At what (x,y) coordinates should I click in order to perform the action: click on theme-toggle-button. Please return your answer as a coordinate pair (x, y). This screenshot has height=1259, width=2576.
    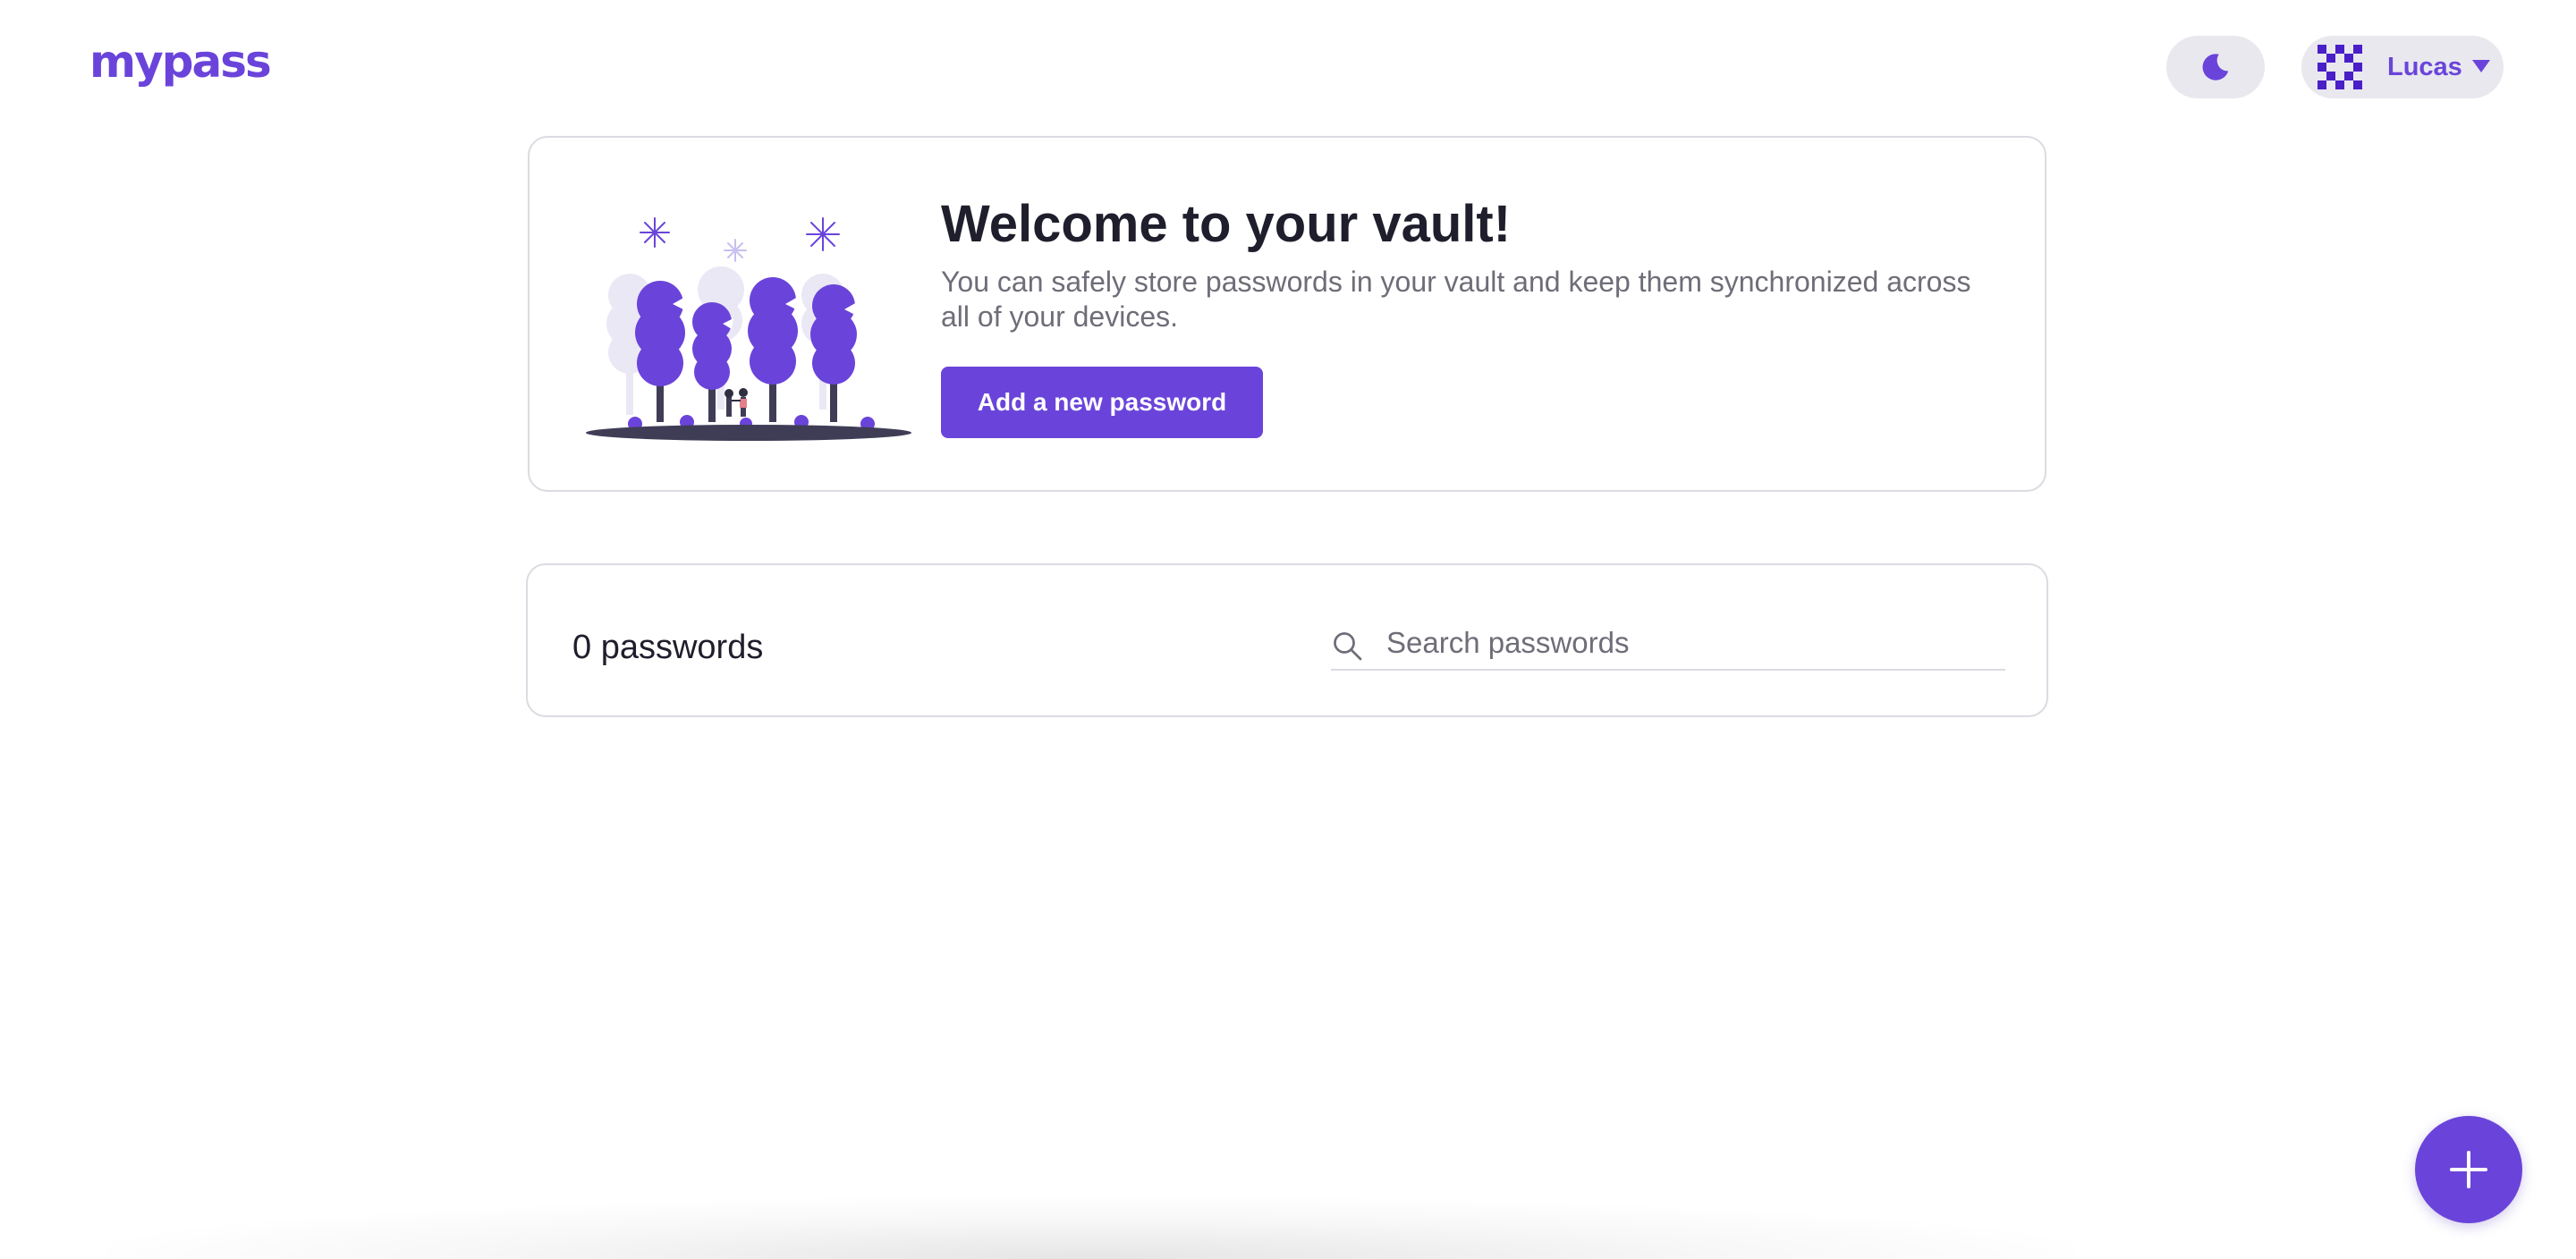
    Looking at the image, I should click on (2215, 67).